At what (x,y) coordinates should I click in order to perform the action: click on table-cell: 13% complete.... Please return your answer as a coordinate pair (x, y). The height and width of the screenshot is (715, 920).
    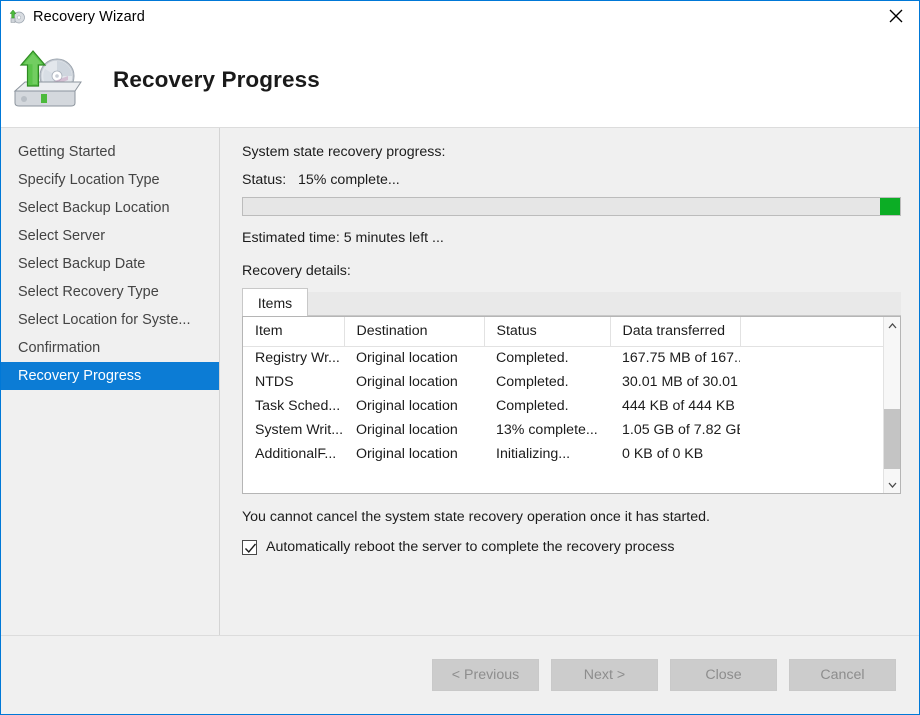
    Looking at the image, I should click on (547, 430).